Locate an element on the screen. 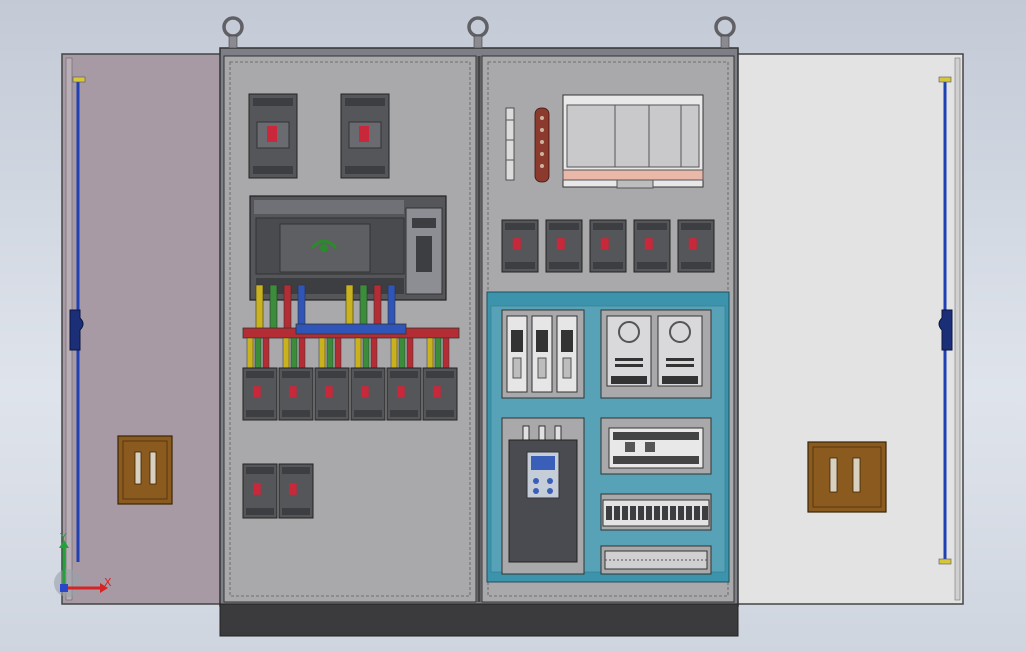 This screenshot has width=1026, height=652. fuse-holders is located at coordinates (542, 354).